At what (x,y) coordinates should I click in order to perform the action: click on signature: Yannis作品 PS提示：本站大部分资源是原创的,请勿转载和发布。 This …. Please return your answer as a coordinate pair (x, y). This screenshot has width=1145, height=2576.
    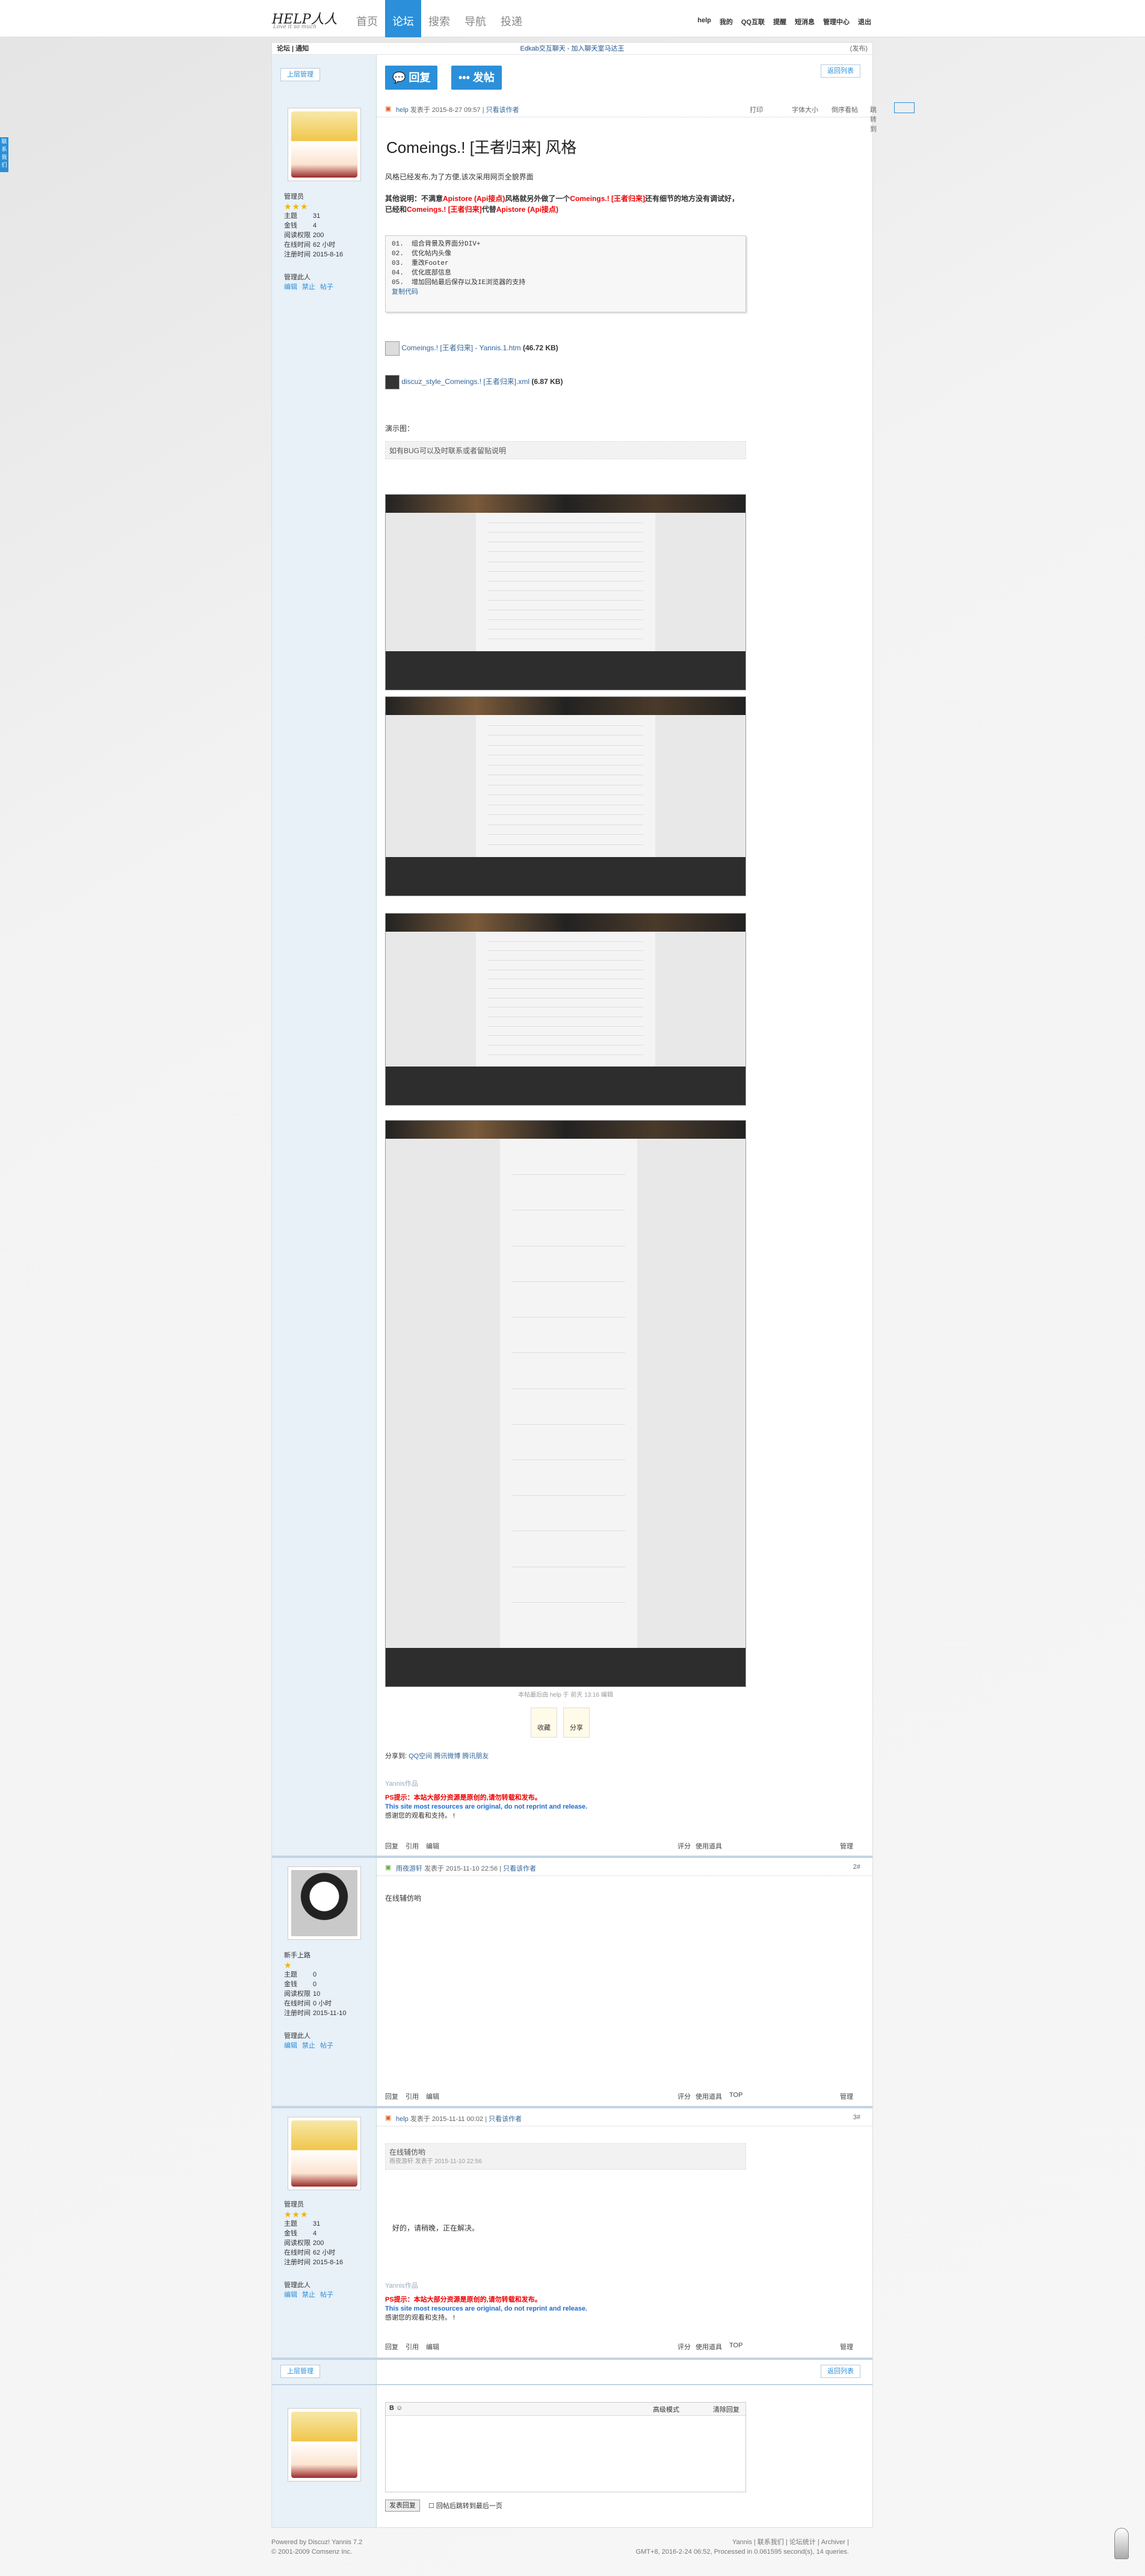
    Looking at the image, I should click on (486, 1800).